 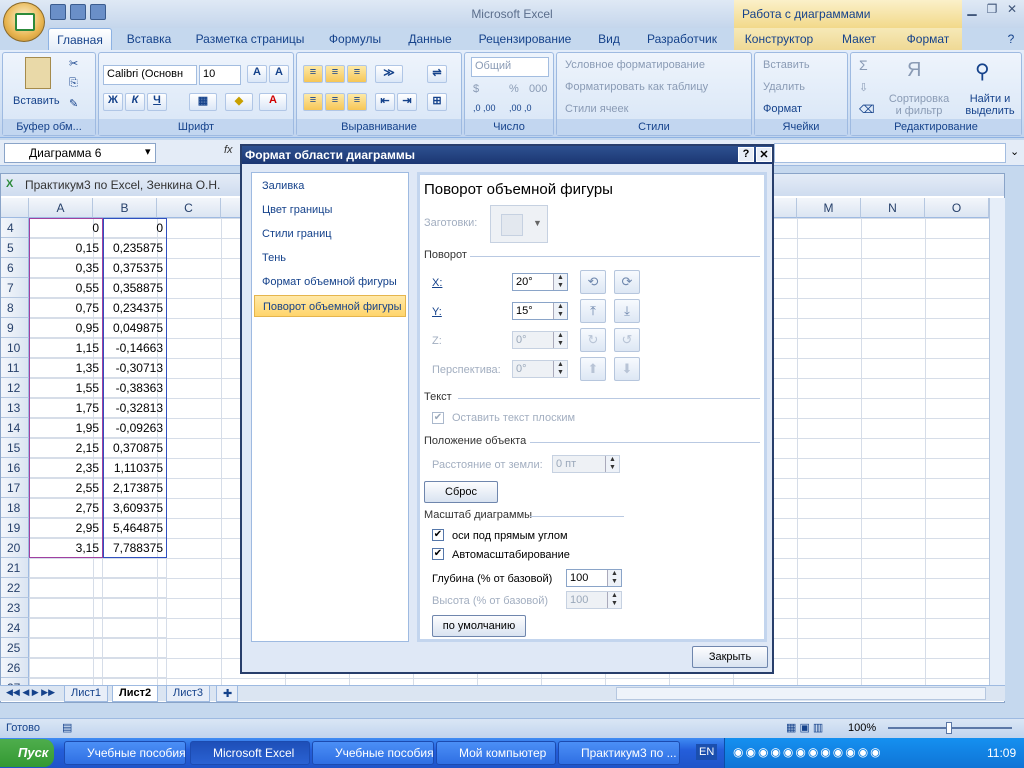 What do you see at coordinates (594, 600) in the screenshot?
I see `height-input: 100 ▲ ▼` at bounding box center [594, 600].